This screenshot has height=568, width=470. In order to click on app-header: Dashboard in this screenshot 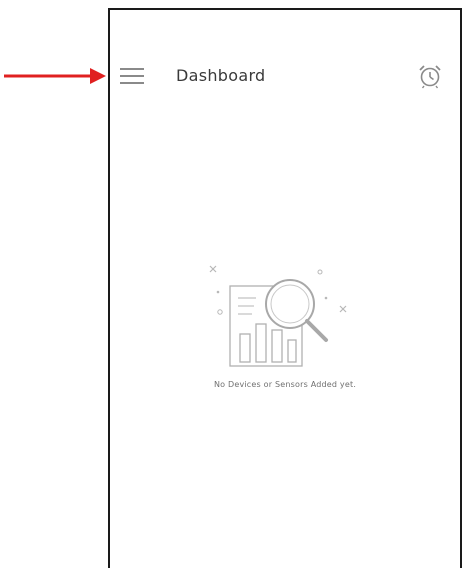, I will do `click(285, 77)`.